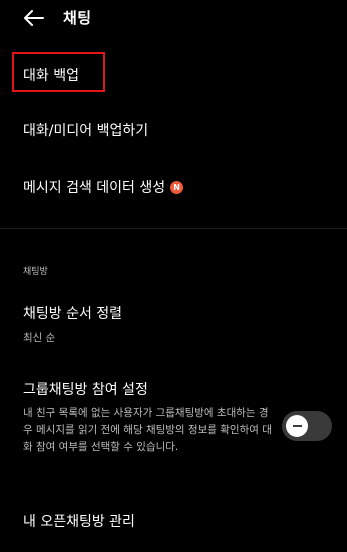 The height and width of the screenshot is (552, 347). I want to click on chatroom-sort-item: 채팅방 순서 정렬 최신 순, so click(173, 321).